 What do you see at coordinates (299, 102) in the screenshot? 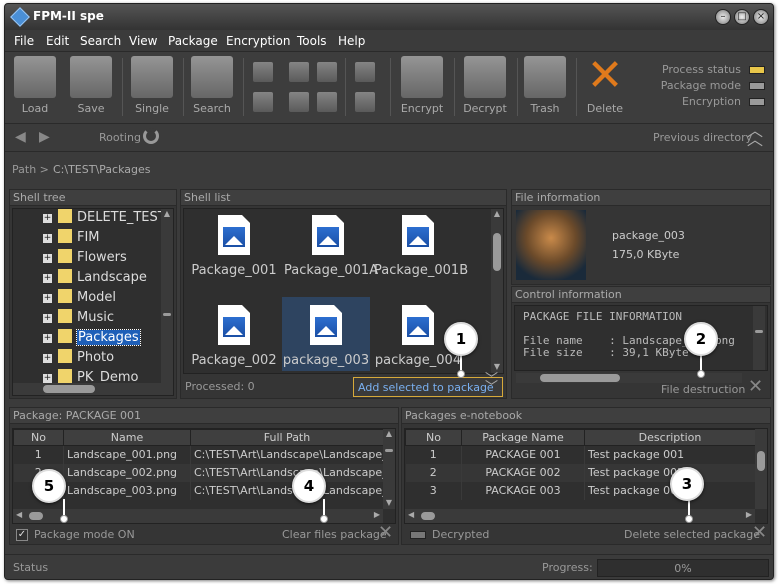
I see `tools-icon` at bounding box center [299, 102].